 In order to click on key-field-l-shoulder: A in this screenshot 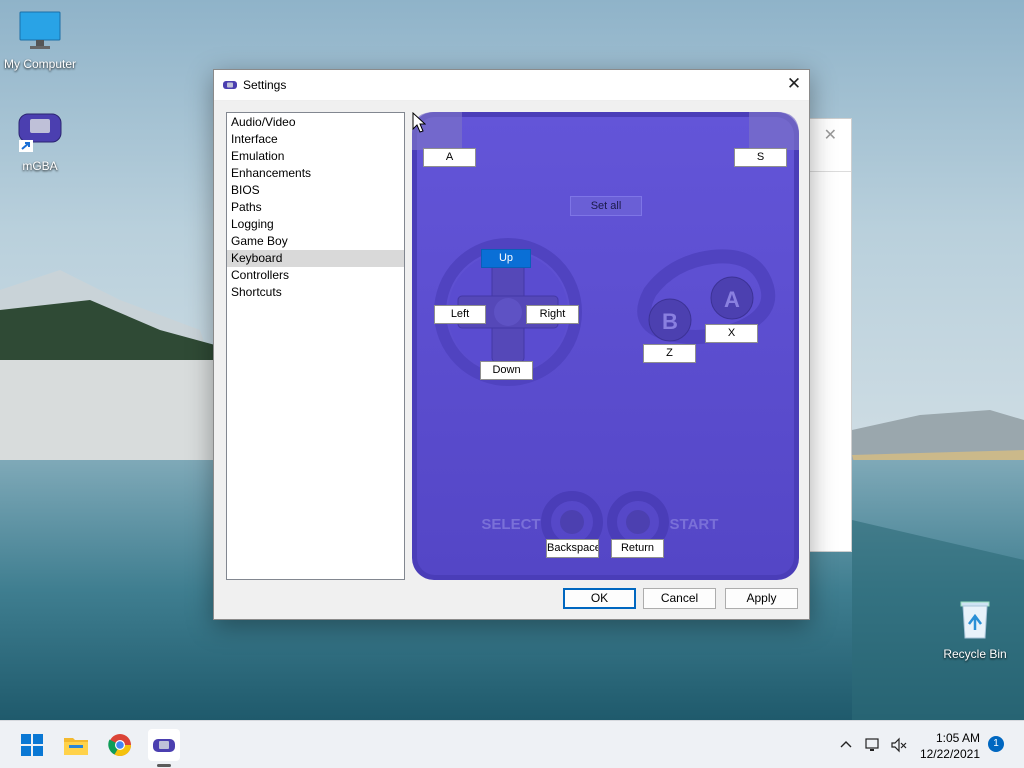, I will do `click(449, 157)`.